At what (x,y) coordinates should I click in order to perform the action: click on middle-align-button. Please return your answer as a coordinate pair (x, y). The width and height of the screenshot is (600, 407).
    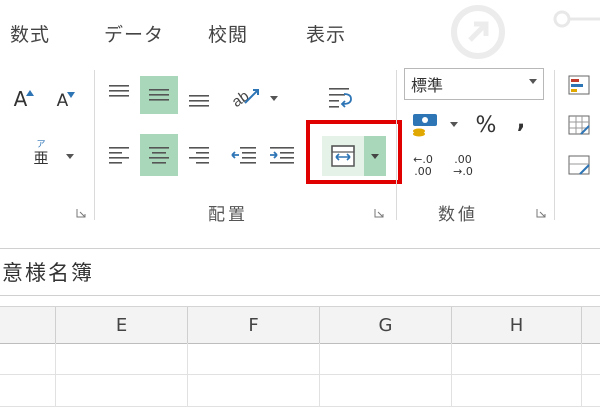
    Looking at the image, I should click on (159, 95).